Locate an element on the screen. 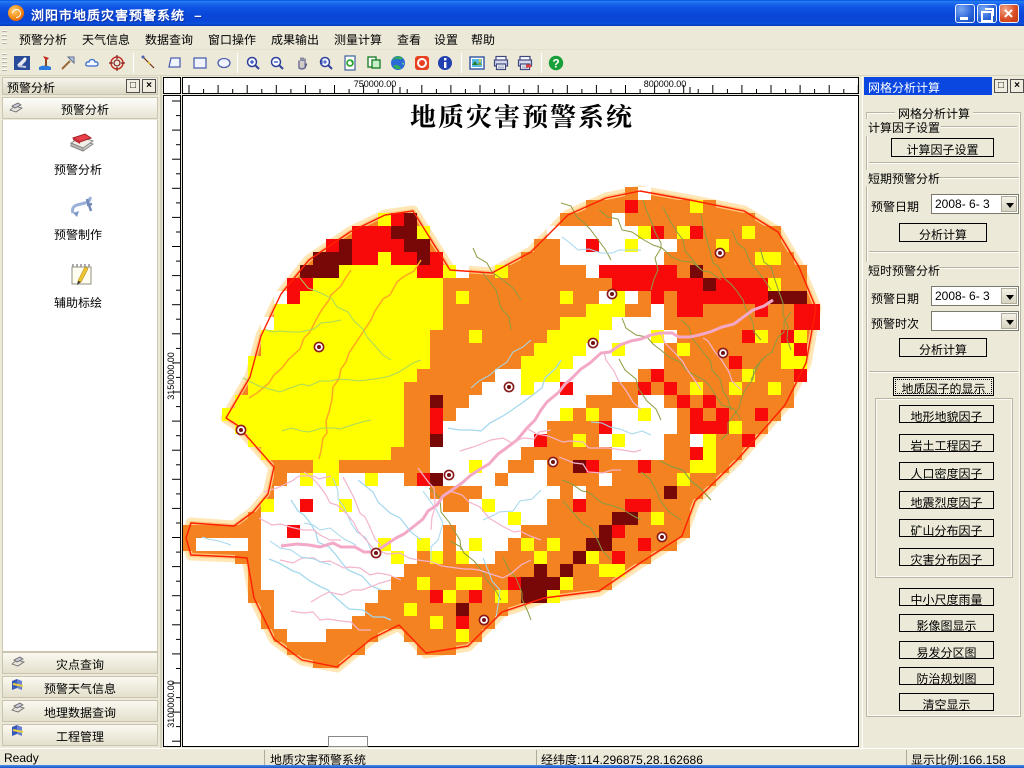 The image size is (1024, 768). svg-text: 750000.00 is located at coordinates (375, 84).